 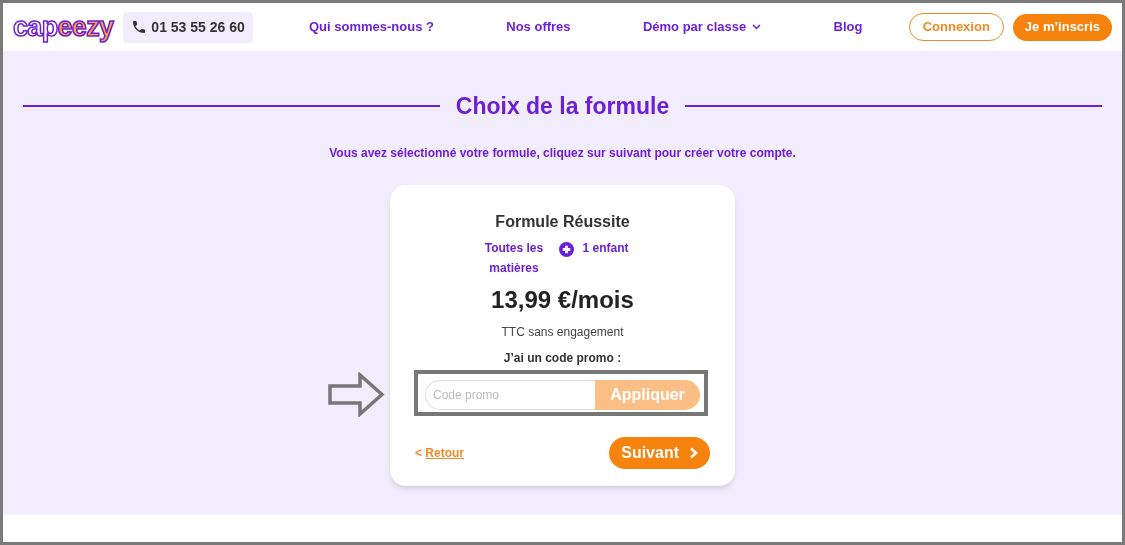 What do you see at coordinates (562, 153) in the screenshot?
I see `instruction-text: Vous avez sélectionné votre formule, cliquez sur suivant pour créer votre compte.` at bounding box center [562, 153].